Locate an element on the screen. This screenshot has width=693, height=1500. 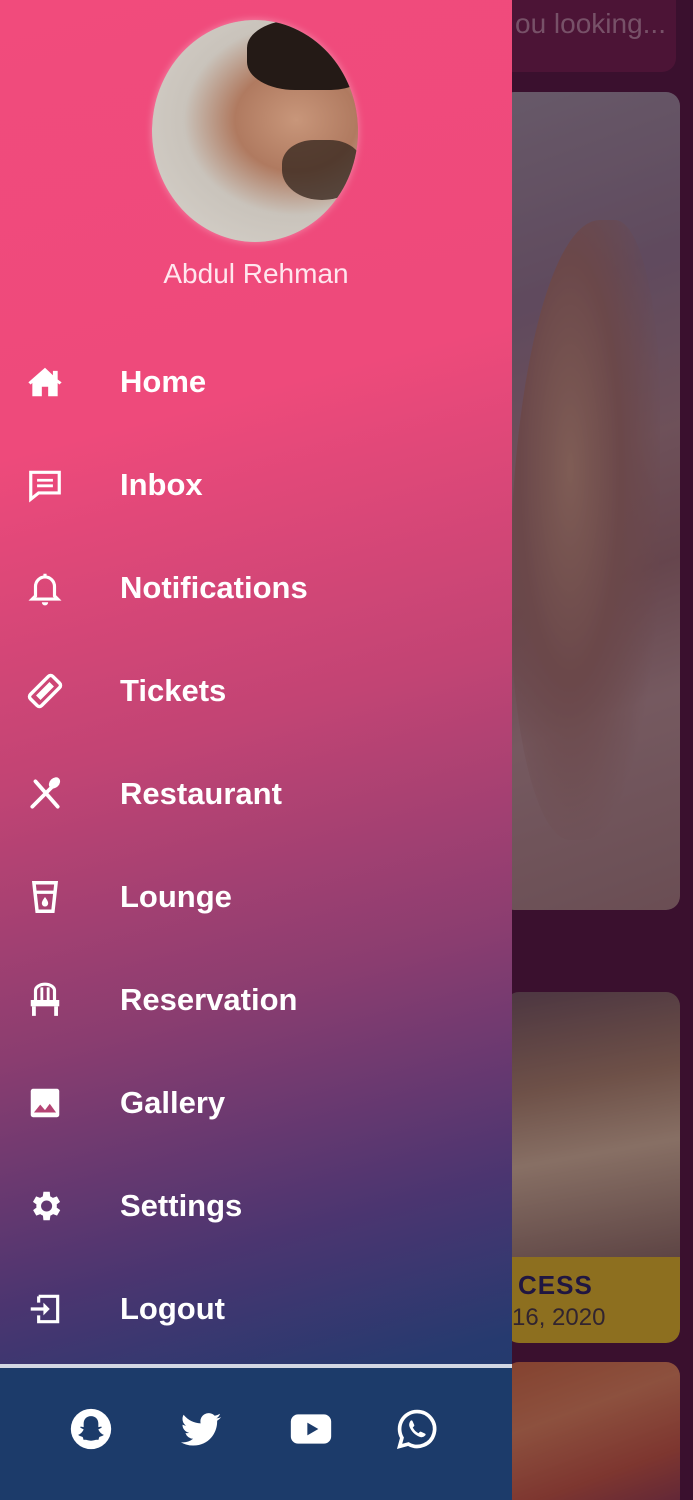
menu-label-settings: Settings is located at coordinates (181, 1205).